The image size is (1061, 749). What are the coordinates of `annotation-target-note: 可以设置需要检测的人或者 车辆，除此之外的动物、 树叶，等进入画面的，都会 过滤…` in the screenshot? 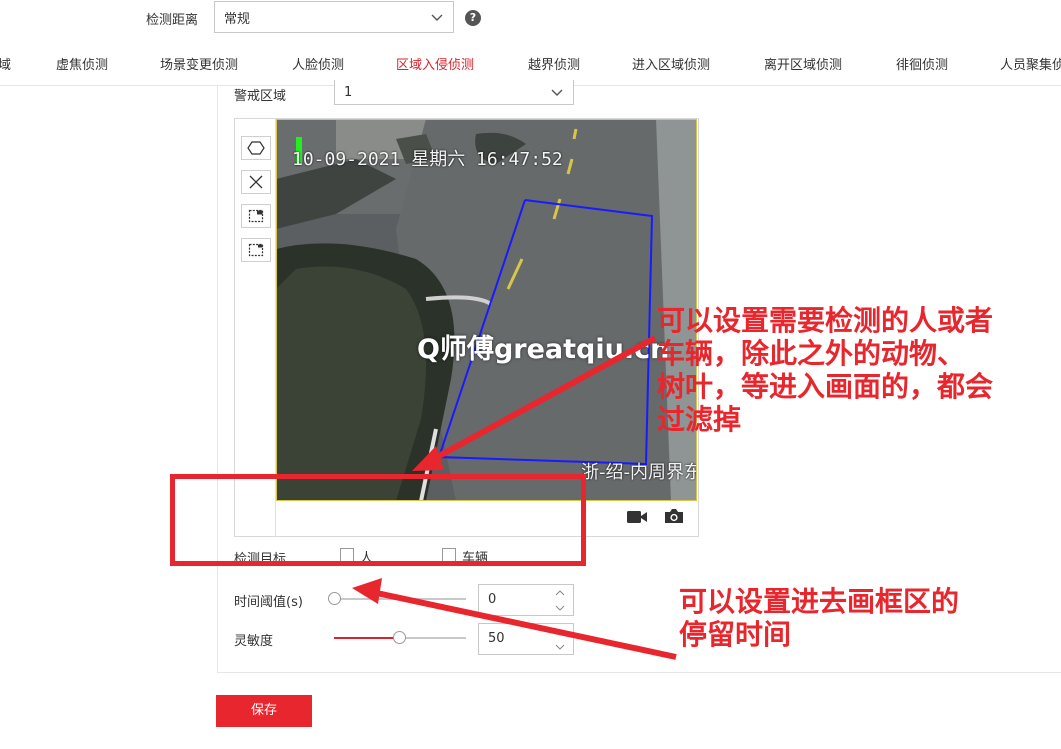 It's located at (825, 370).